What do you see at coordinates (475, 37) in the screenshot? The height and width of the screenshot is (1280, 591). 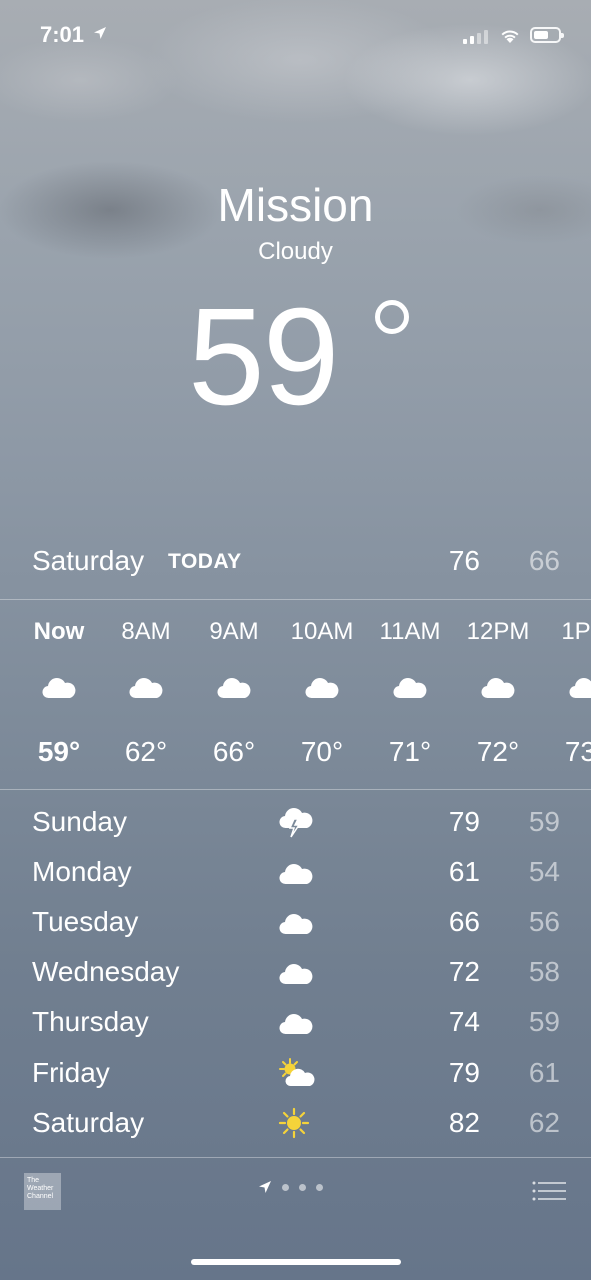 I see `cellular-signal-icon` at bounding box center [475, 37].